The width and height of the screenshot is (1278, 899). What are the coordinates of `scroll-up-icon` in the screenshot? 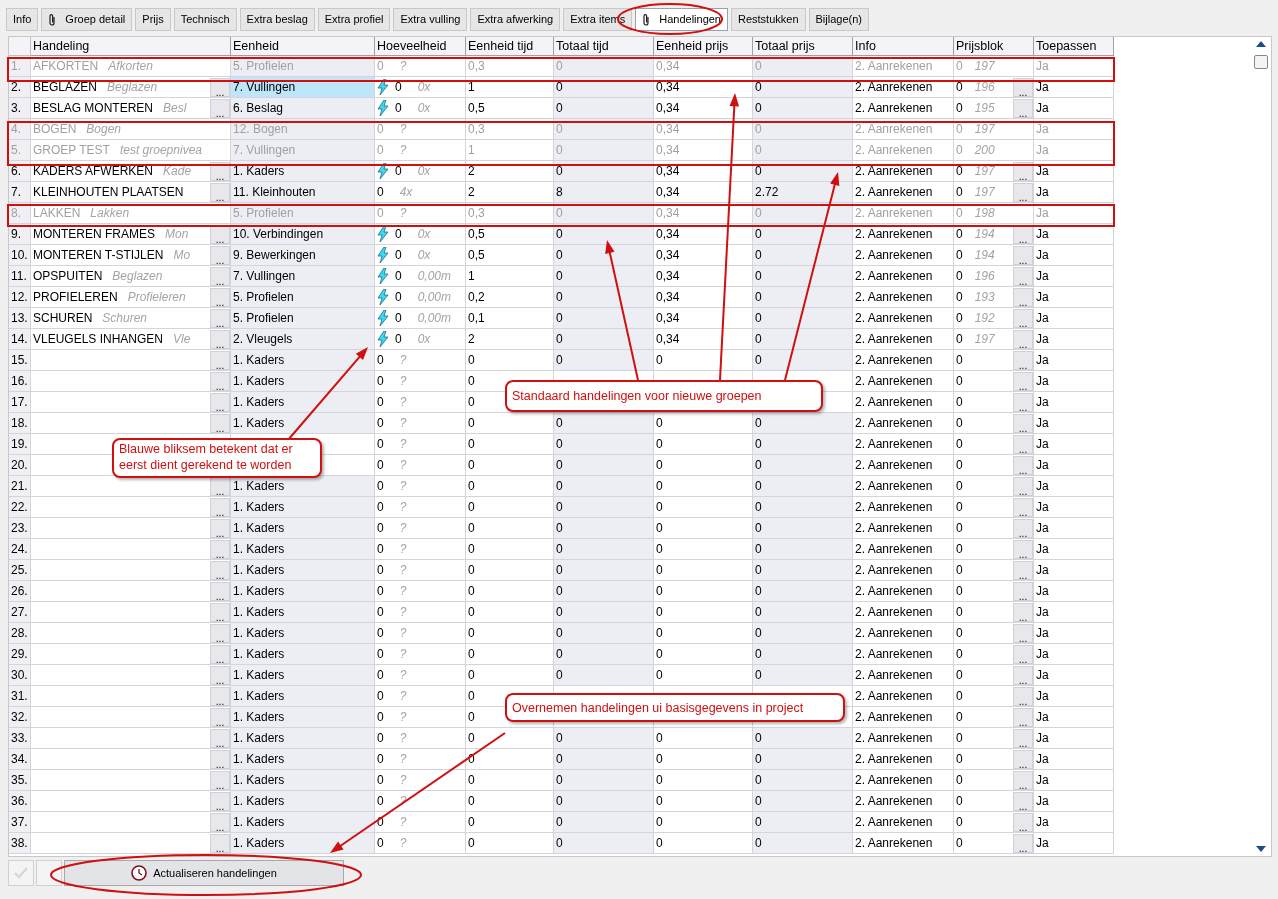 It's located at (1261, 44).